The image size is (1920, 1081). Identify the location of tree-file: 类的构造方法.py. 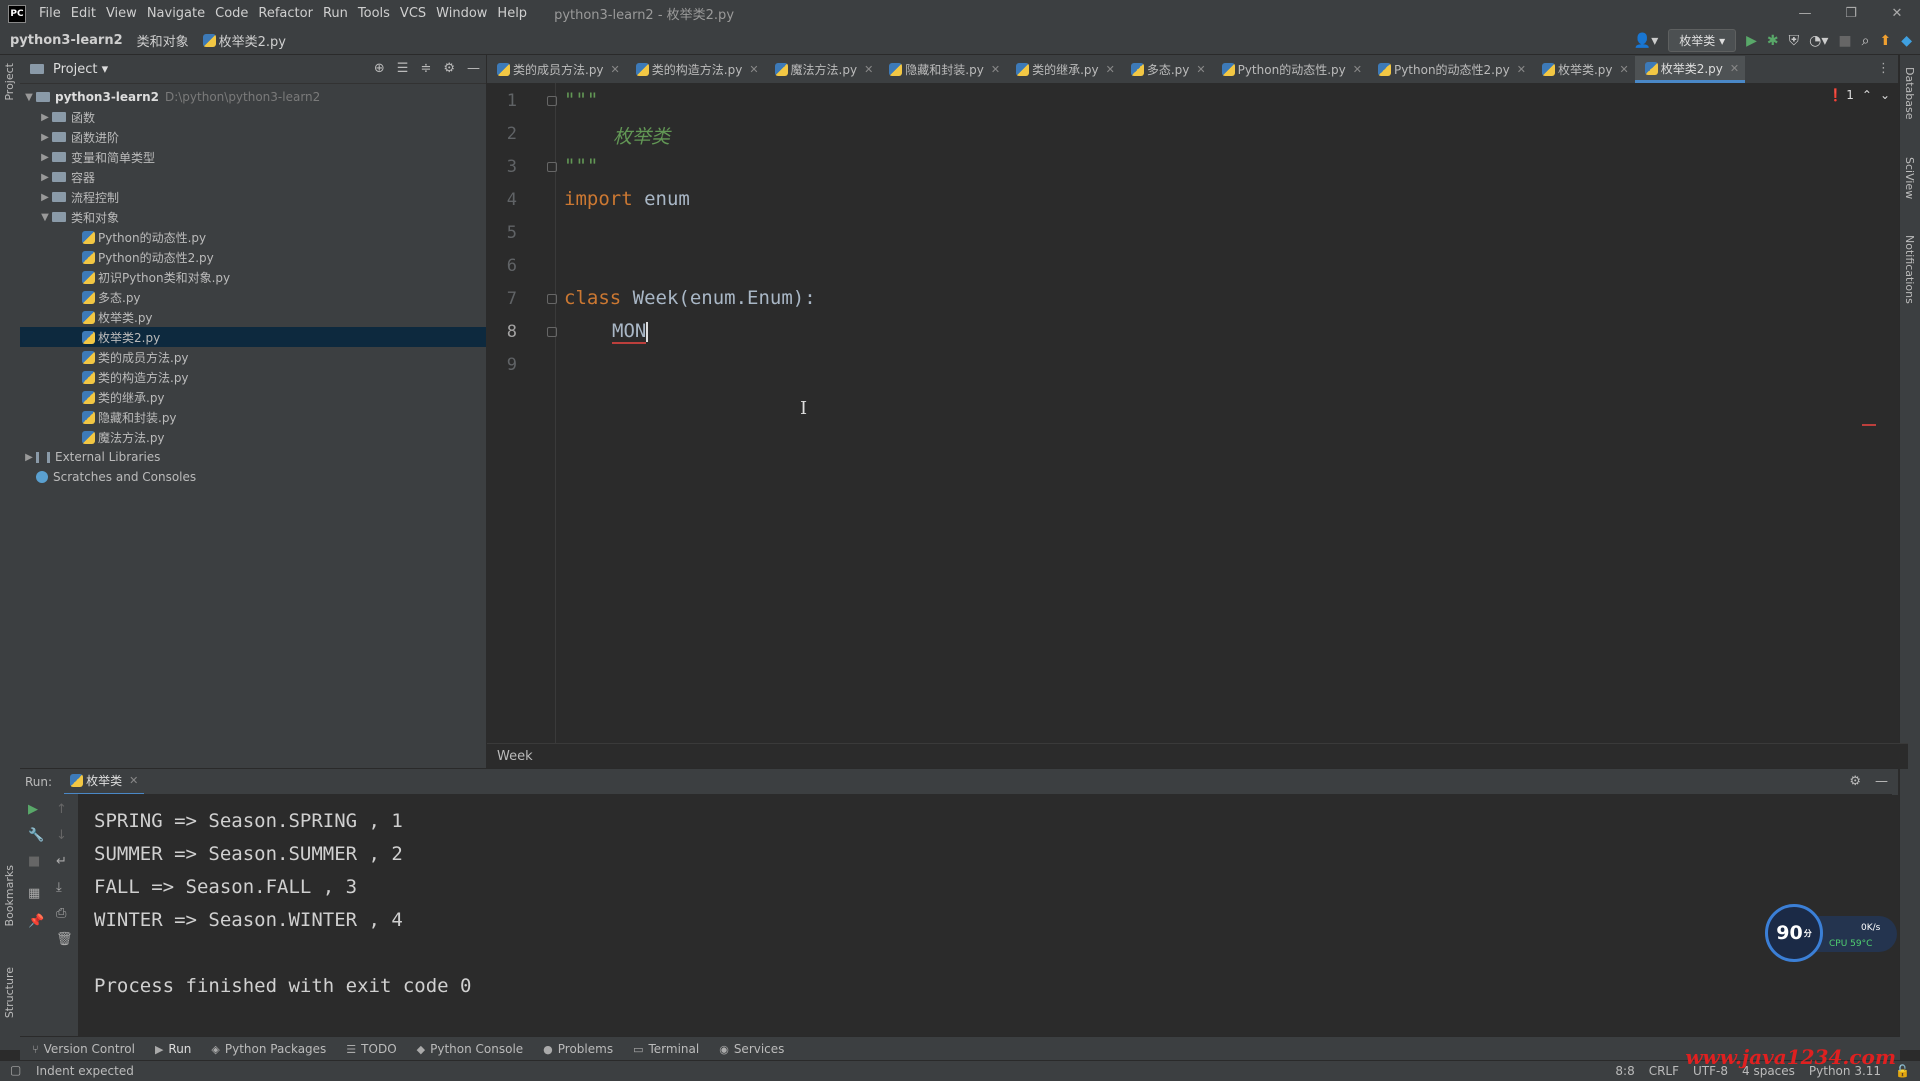
(253, 377).